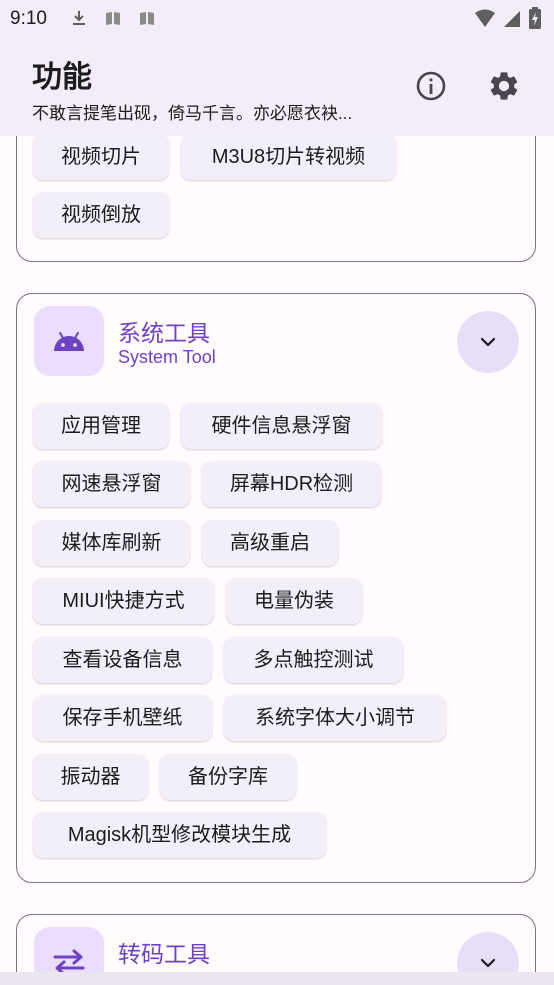 This screenshot has height=985, width=554. Describe the element at coordinates (276, 943) in the screenshot. I see `transcode-tools-card: 转码工具` at that location.